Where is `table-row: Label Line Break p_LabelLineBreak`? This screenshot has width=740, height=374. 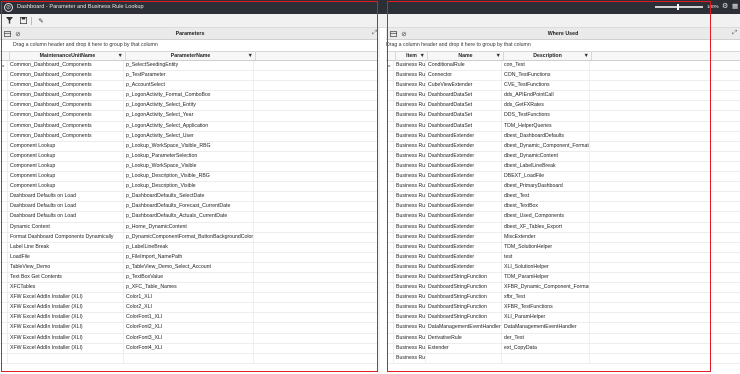 table-row: Label Line Break p_LabelLineBreak is located at coordinates (190, 247).